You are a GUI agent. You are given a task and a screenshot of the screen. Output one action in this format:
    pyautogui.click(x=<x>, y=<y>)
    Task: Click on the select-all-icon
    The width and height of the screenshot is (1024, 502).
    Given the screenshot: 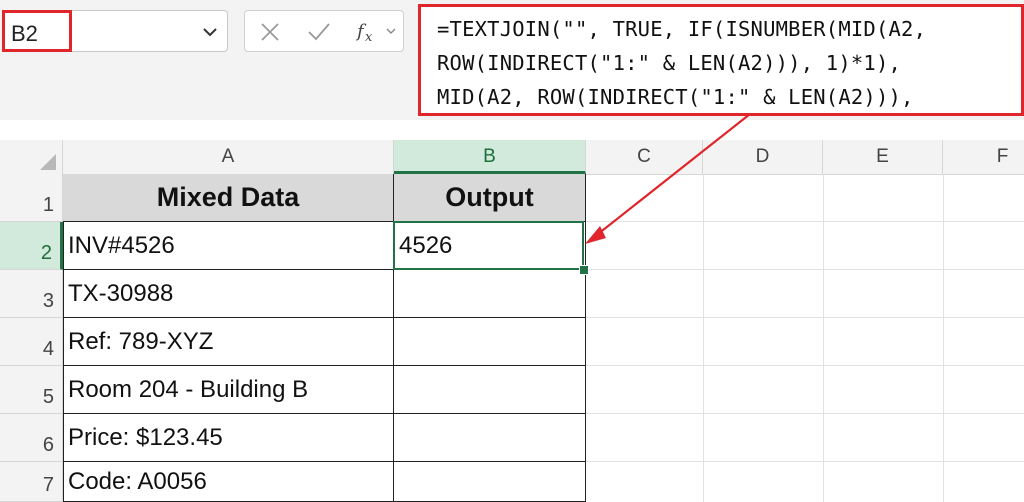 What is the action you would take?
    pyautogui.click(x=48, y=162)
    